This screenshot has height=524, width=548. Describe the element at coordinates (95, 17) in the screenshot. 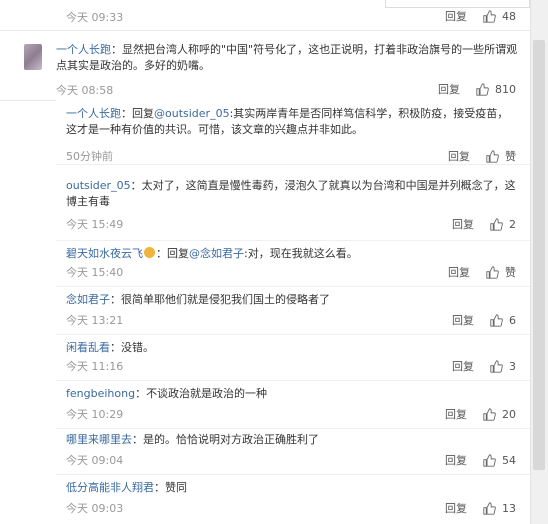

I see `comment-time: 今天 09:33` at that location.